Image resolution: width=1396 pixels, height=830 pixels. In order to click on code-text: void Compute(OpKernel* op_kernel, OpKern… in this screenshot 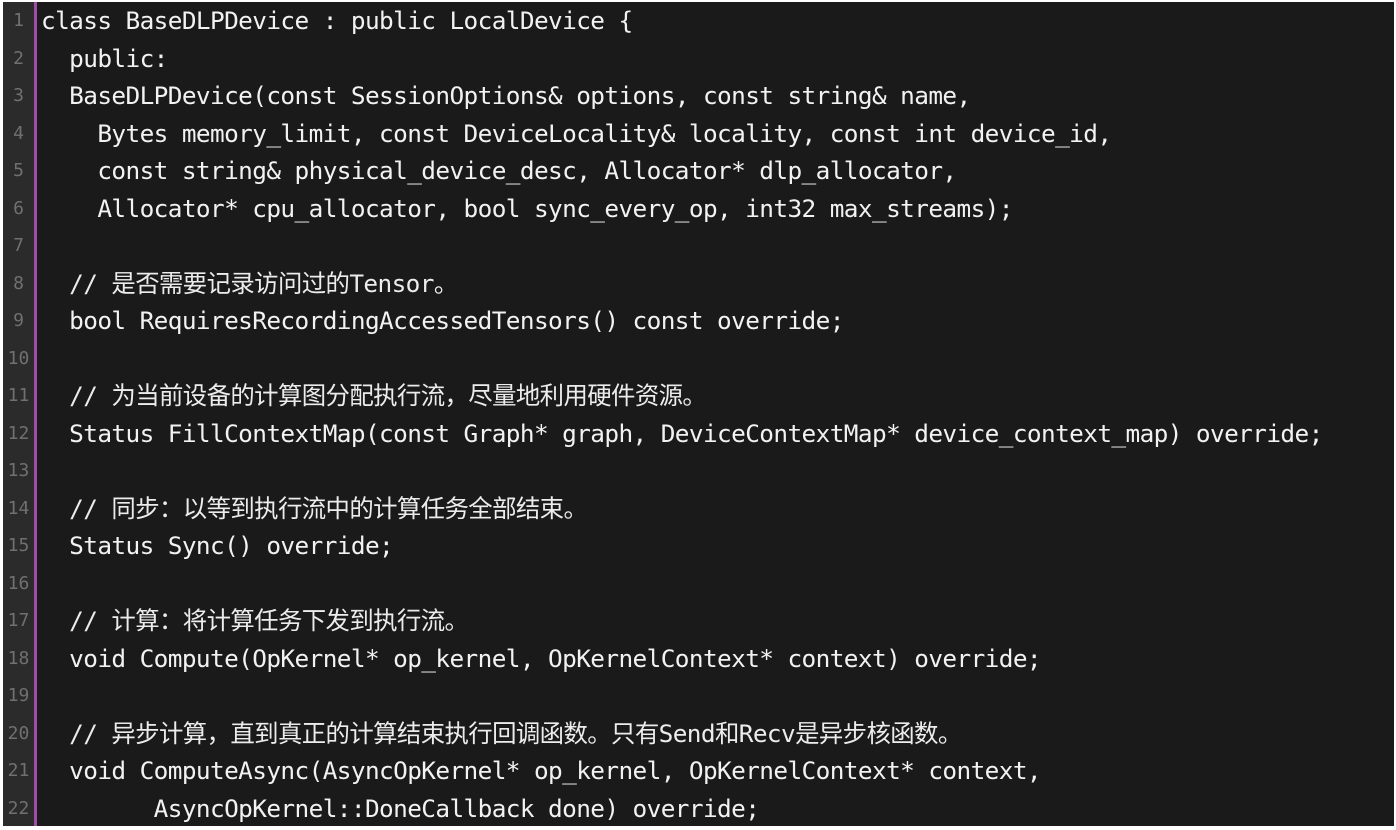, I will do `click(541, 659)`.